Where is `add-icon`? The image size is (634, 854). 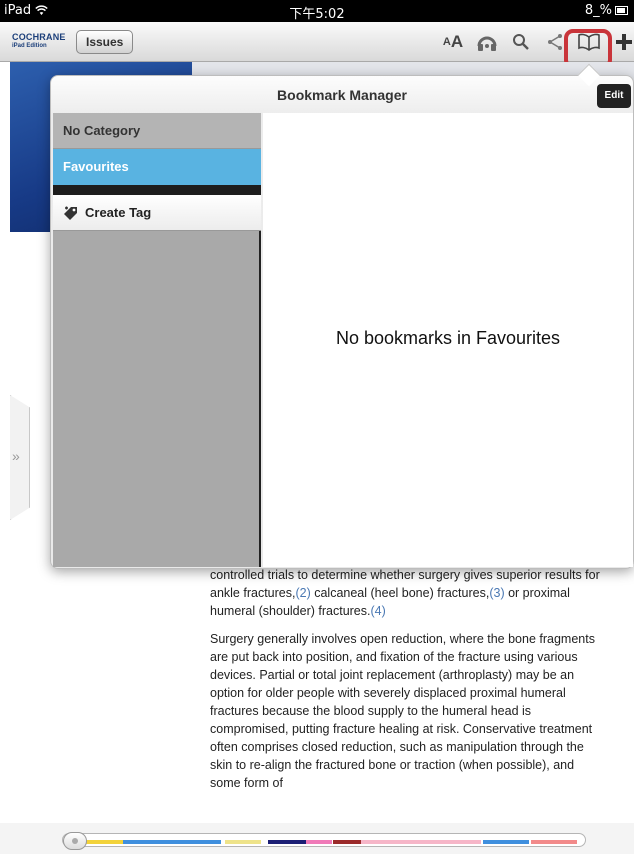
add-icon is located at coordinates (624, 42).